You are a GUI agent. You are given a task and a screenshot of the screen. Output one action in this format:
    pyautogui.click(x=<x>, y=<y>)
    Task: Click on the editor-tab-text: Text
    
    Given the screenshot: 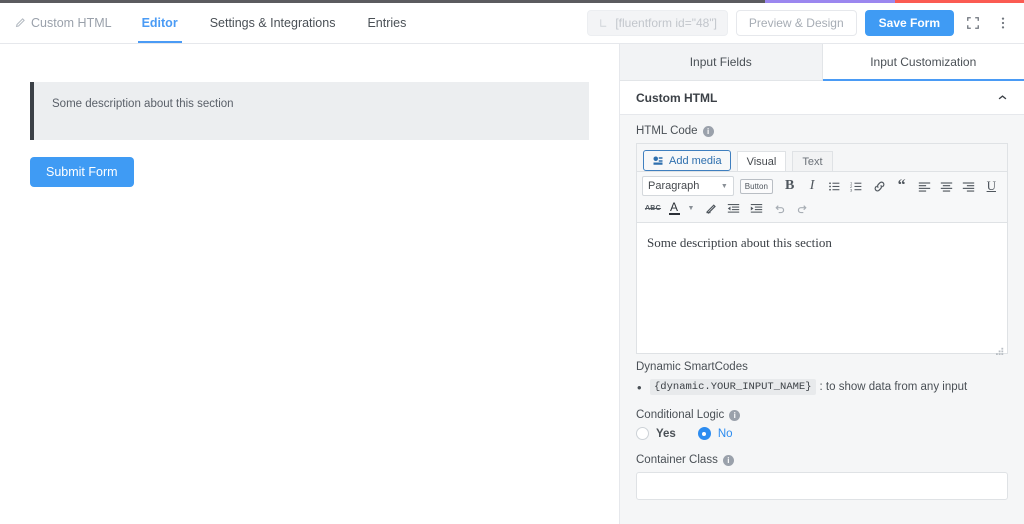 What is the action you would take?
    pyautogui.click(x=812, y=161)
    